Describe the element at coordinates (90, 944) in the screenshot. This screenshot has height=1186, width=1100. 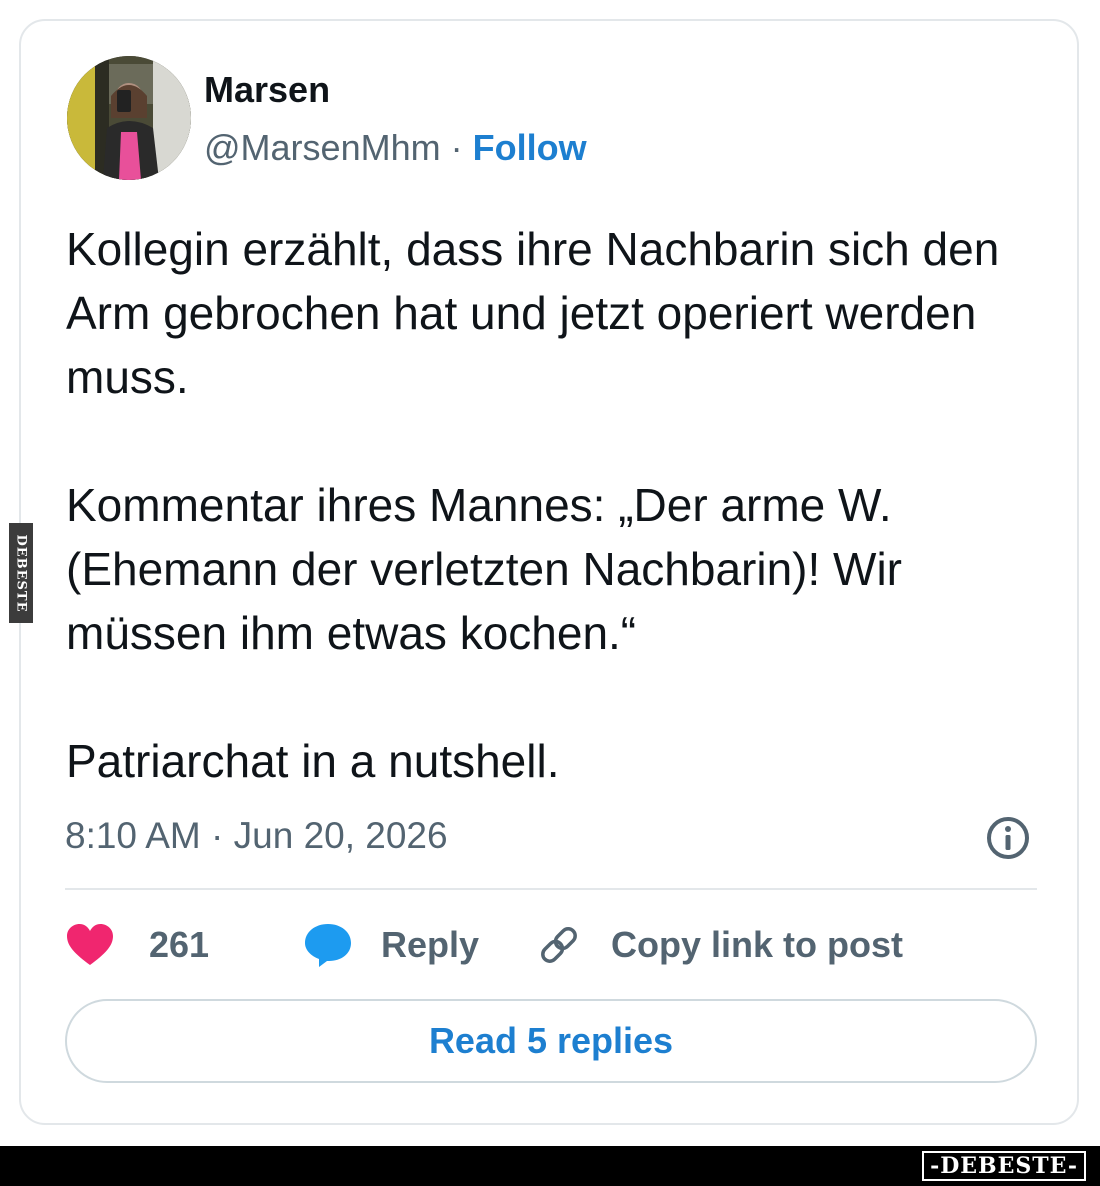
I see `heart-icon` at that location.